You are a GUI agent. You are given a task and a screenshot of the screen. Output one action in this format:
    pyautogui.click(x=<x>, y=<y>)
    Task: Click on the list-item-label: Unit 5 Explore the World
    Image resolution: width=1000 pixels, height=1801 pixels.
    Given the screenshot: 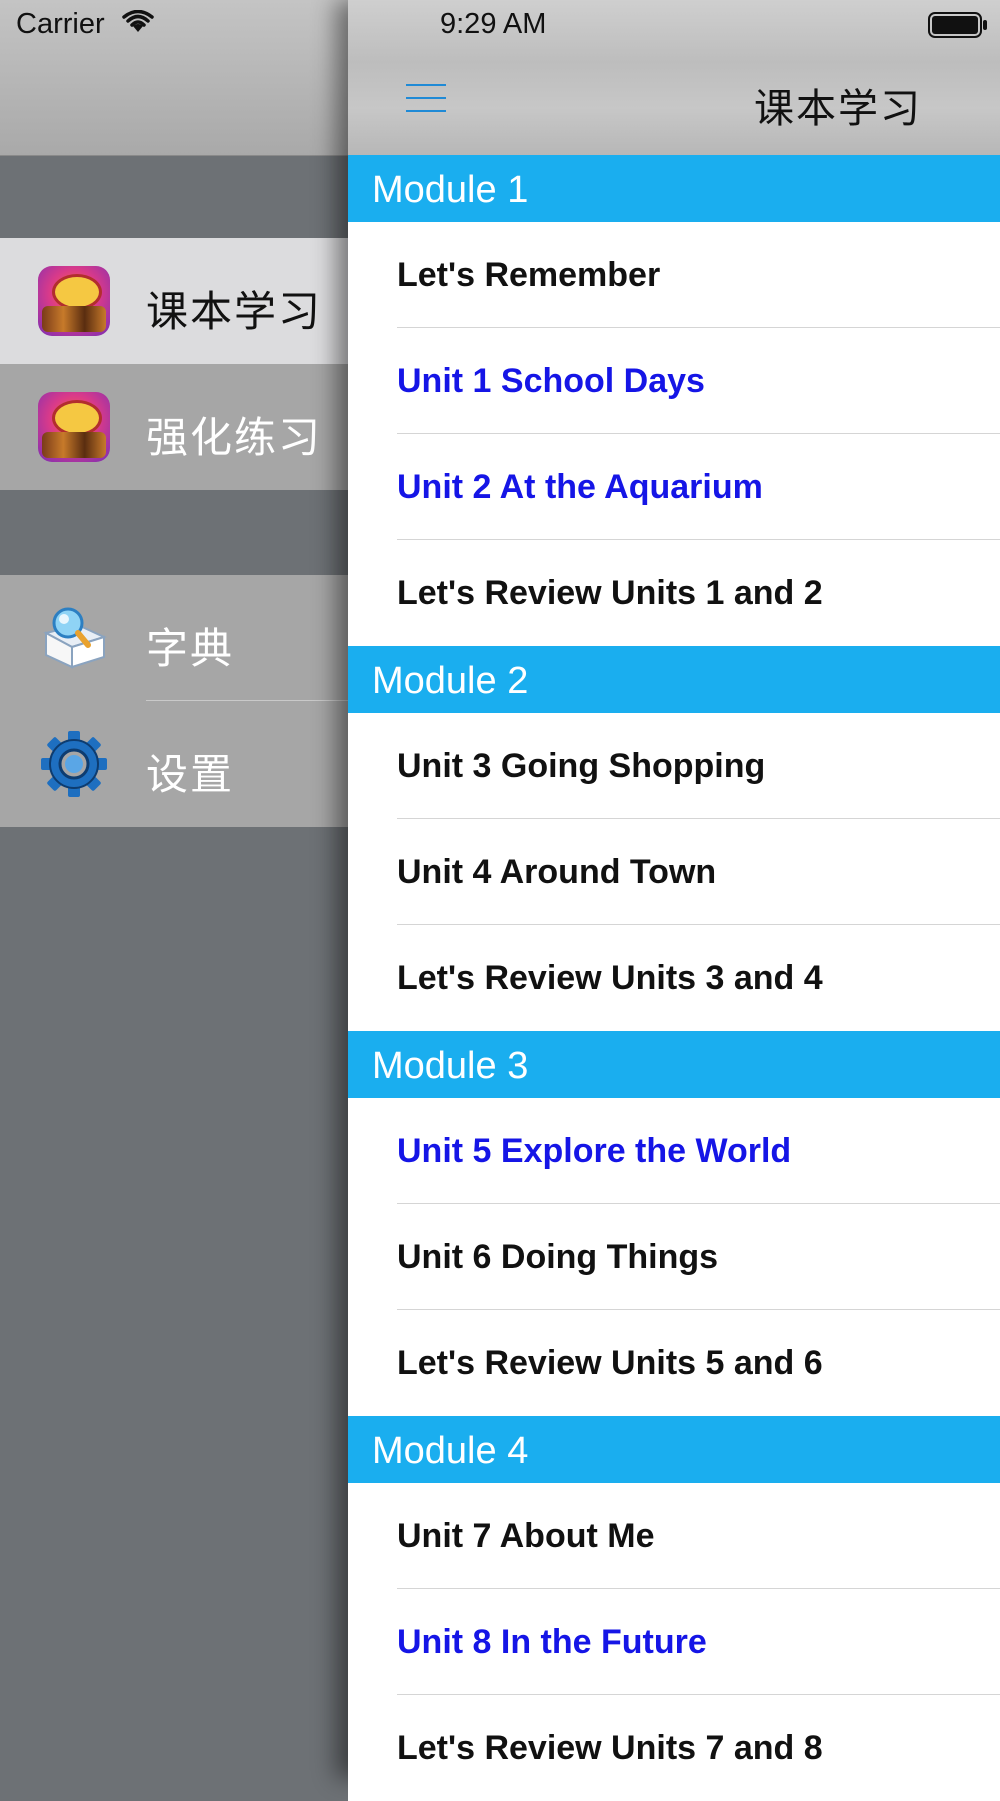 What is the action you would take?
    pyautogui.click(x=594, y=1151)
    